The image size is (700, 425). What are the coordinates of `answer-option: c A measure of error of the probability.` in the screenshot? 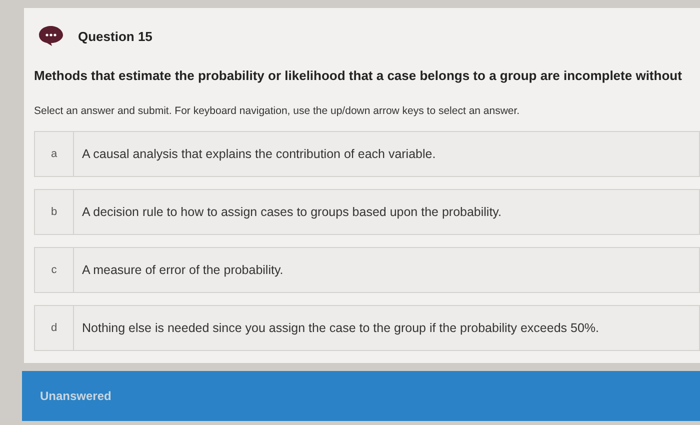 It's located at (367, 270).